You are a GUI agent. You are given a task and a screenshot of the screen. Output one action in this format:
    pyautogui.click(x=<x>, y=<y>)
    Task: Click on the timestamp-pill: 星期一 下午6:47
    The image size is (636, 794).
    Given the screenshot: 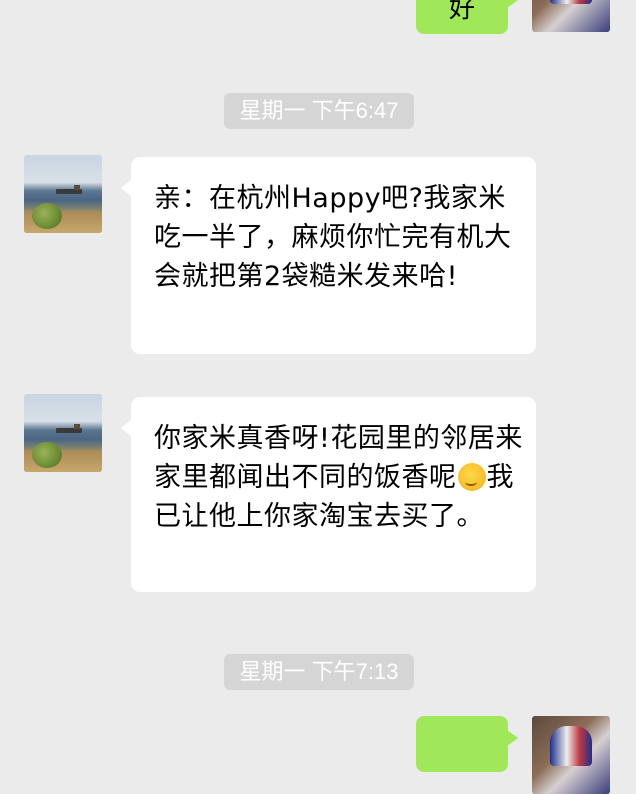 What is the action you would take?
    pyautogui.click(x=319, y=111)
    